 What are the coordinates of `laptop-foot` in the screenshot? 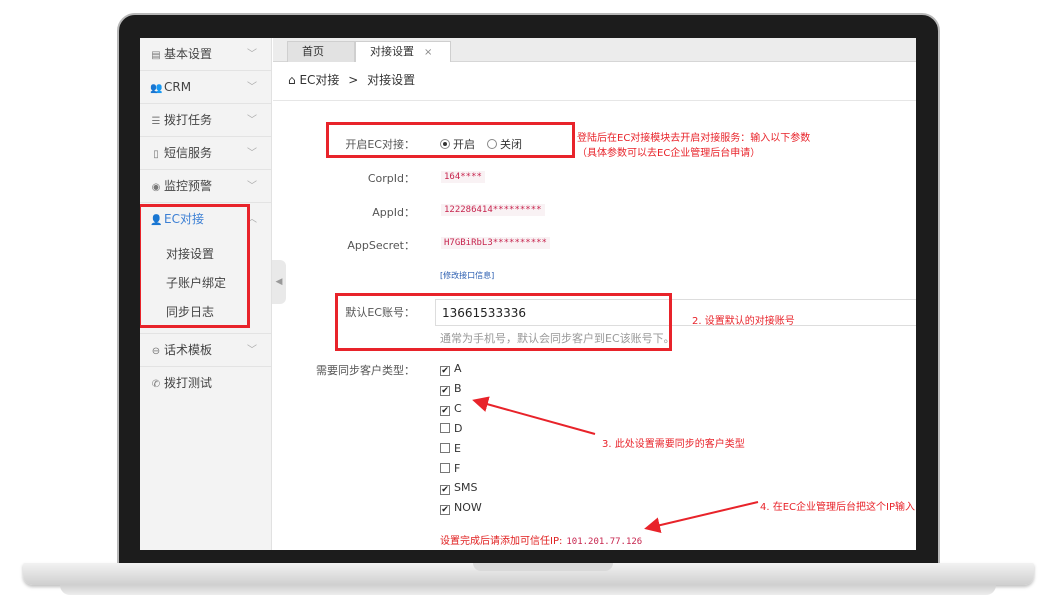 It's located at (528, 590).